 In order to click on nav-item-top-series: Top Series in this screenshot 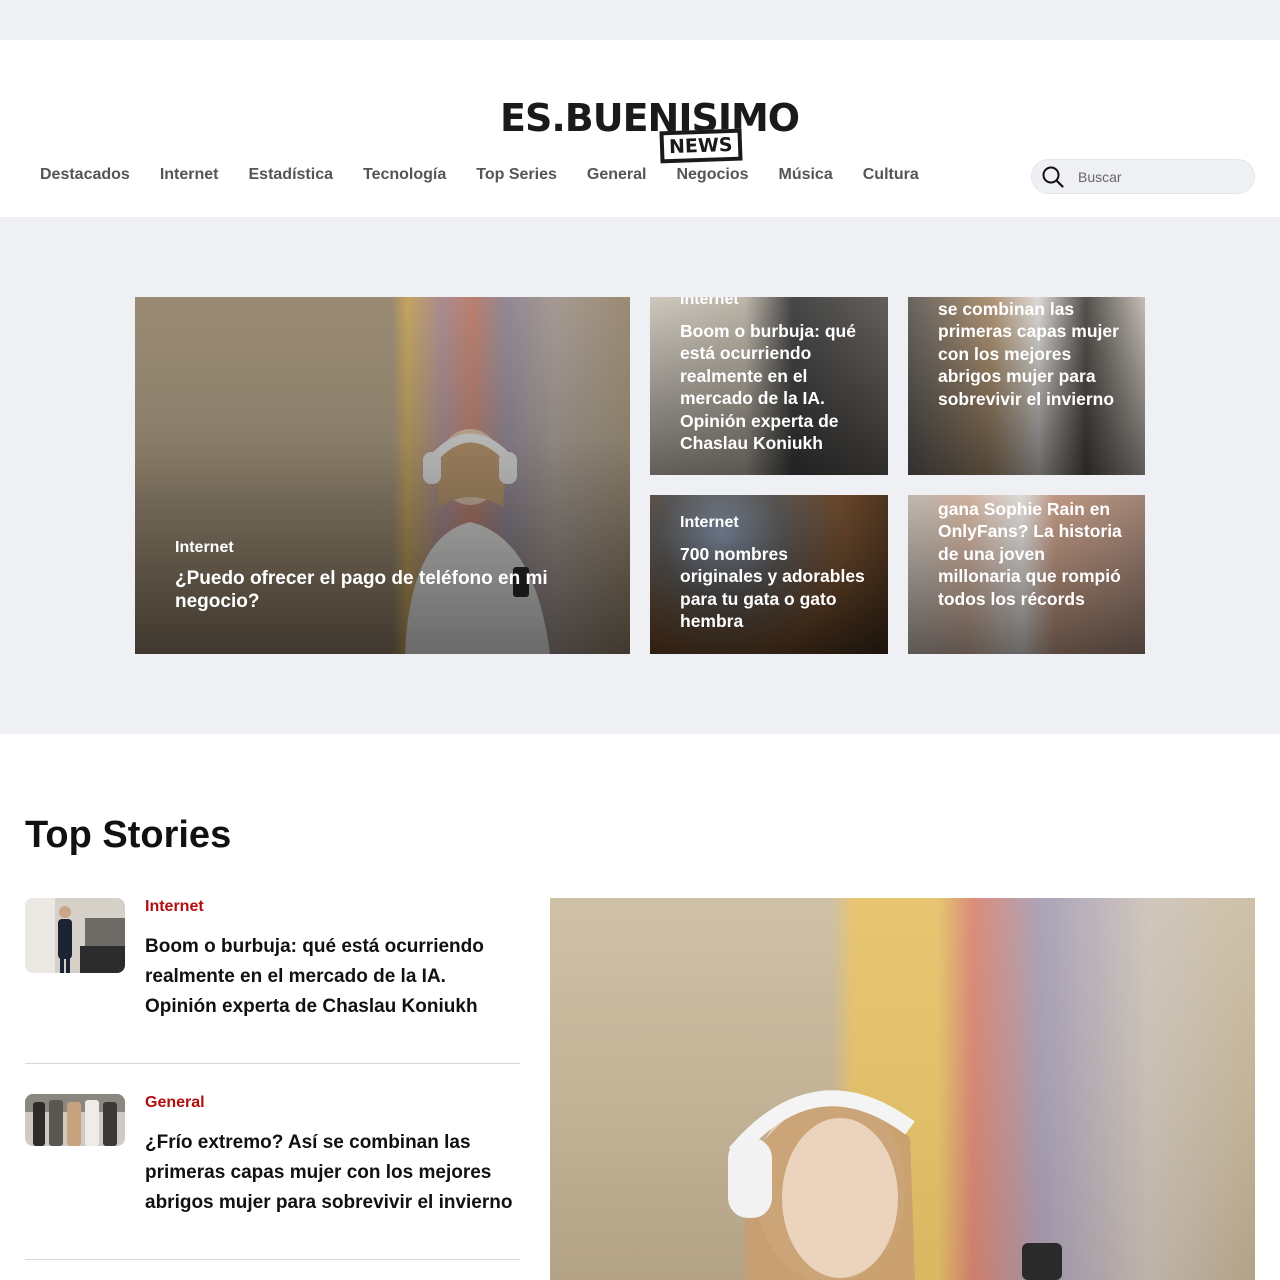, I will do `click(516, 175)`.